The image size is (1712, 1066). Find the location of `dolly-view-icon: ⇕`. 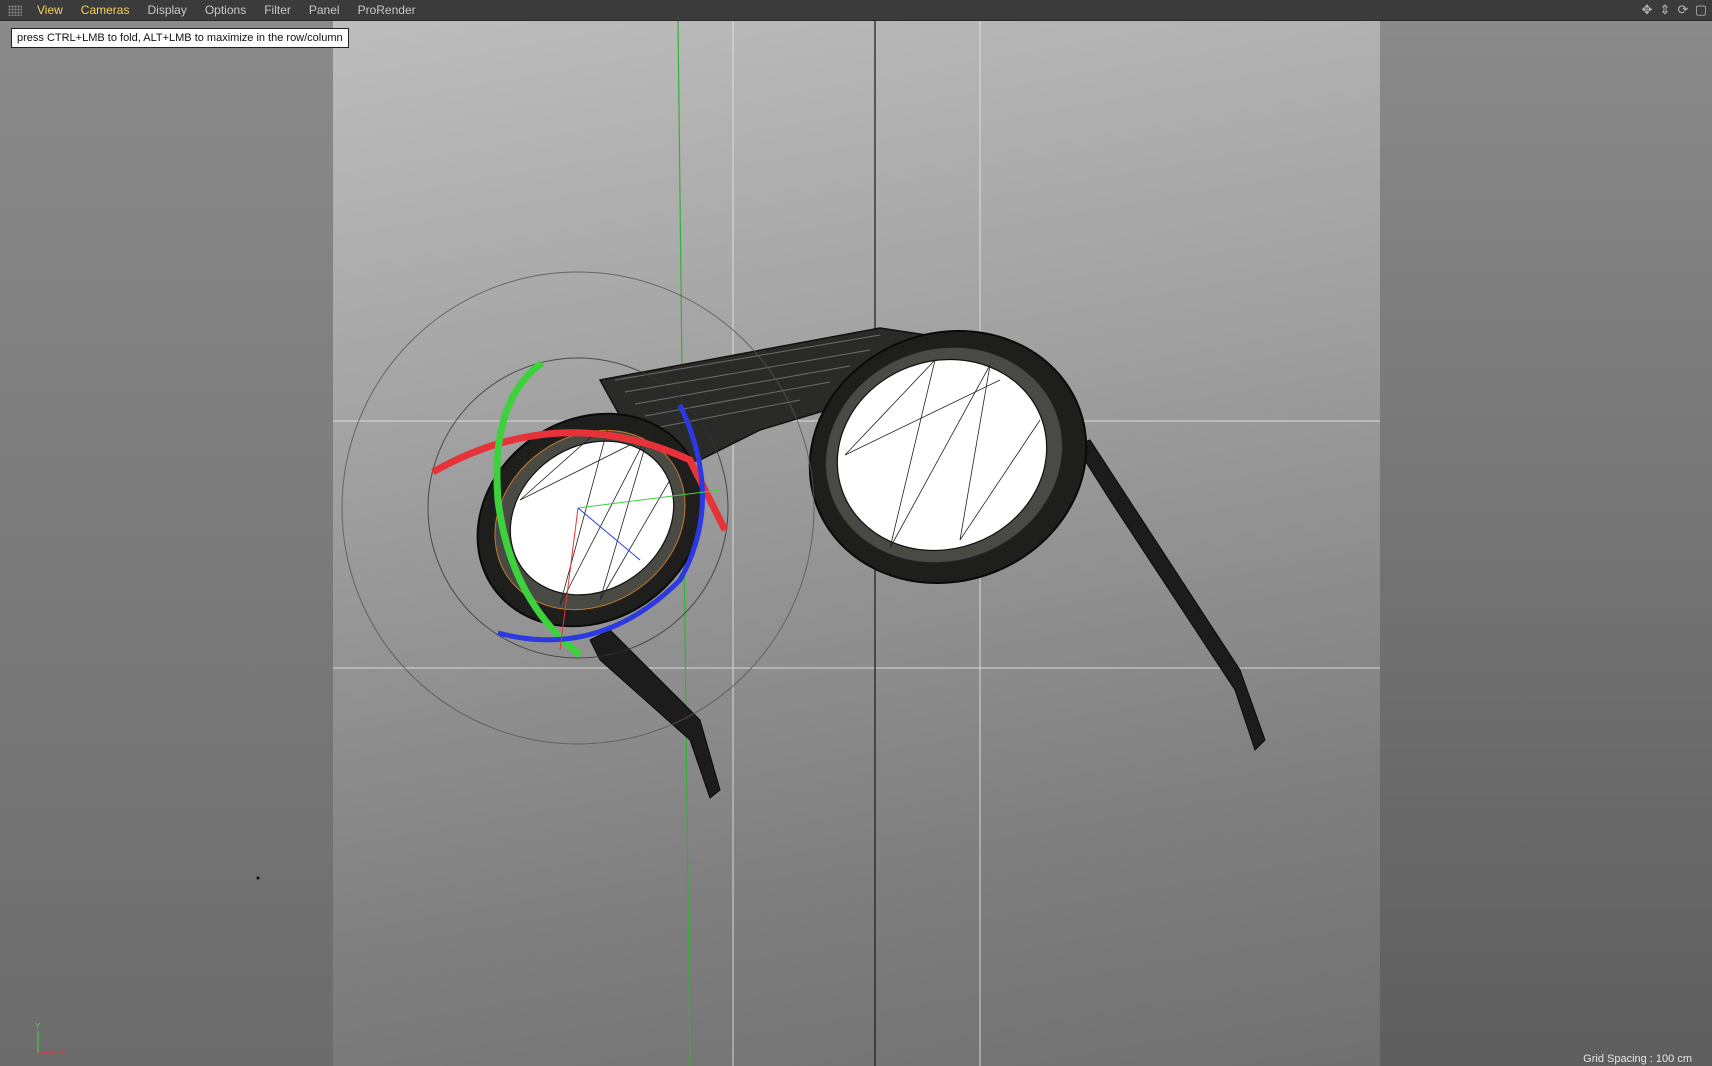

dolly-view-icon: ⇕ is located at coordinates (1665, 10).